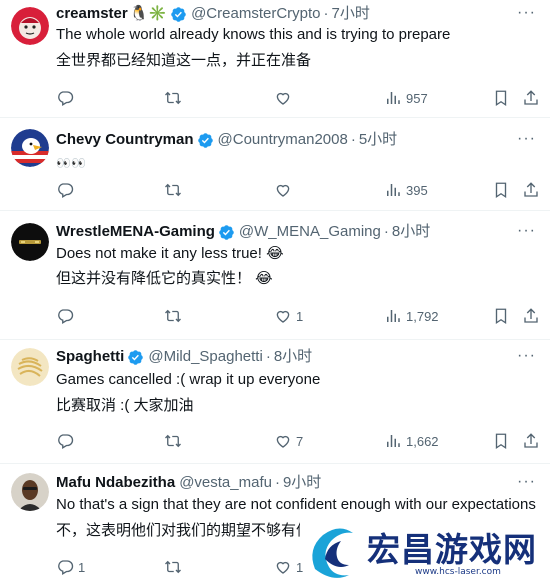 Image resolution: width=550 pixels, height=584 pixels. What do you see at coordinates (417, 190) in the screenshot?
I see `views-count: 395` at bounding box center [417, 190].